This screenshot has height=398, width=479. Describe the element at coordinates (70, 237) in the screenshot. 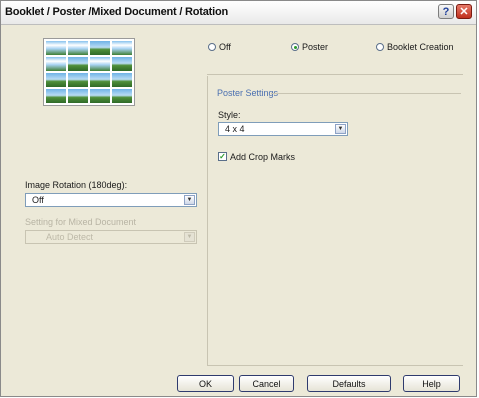

I see `mixed-document-value: Auto Detect` at that location.